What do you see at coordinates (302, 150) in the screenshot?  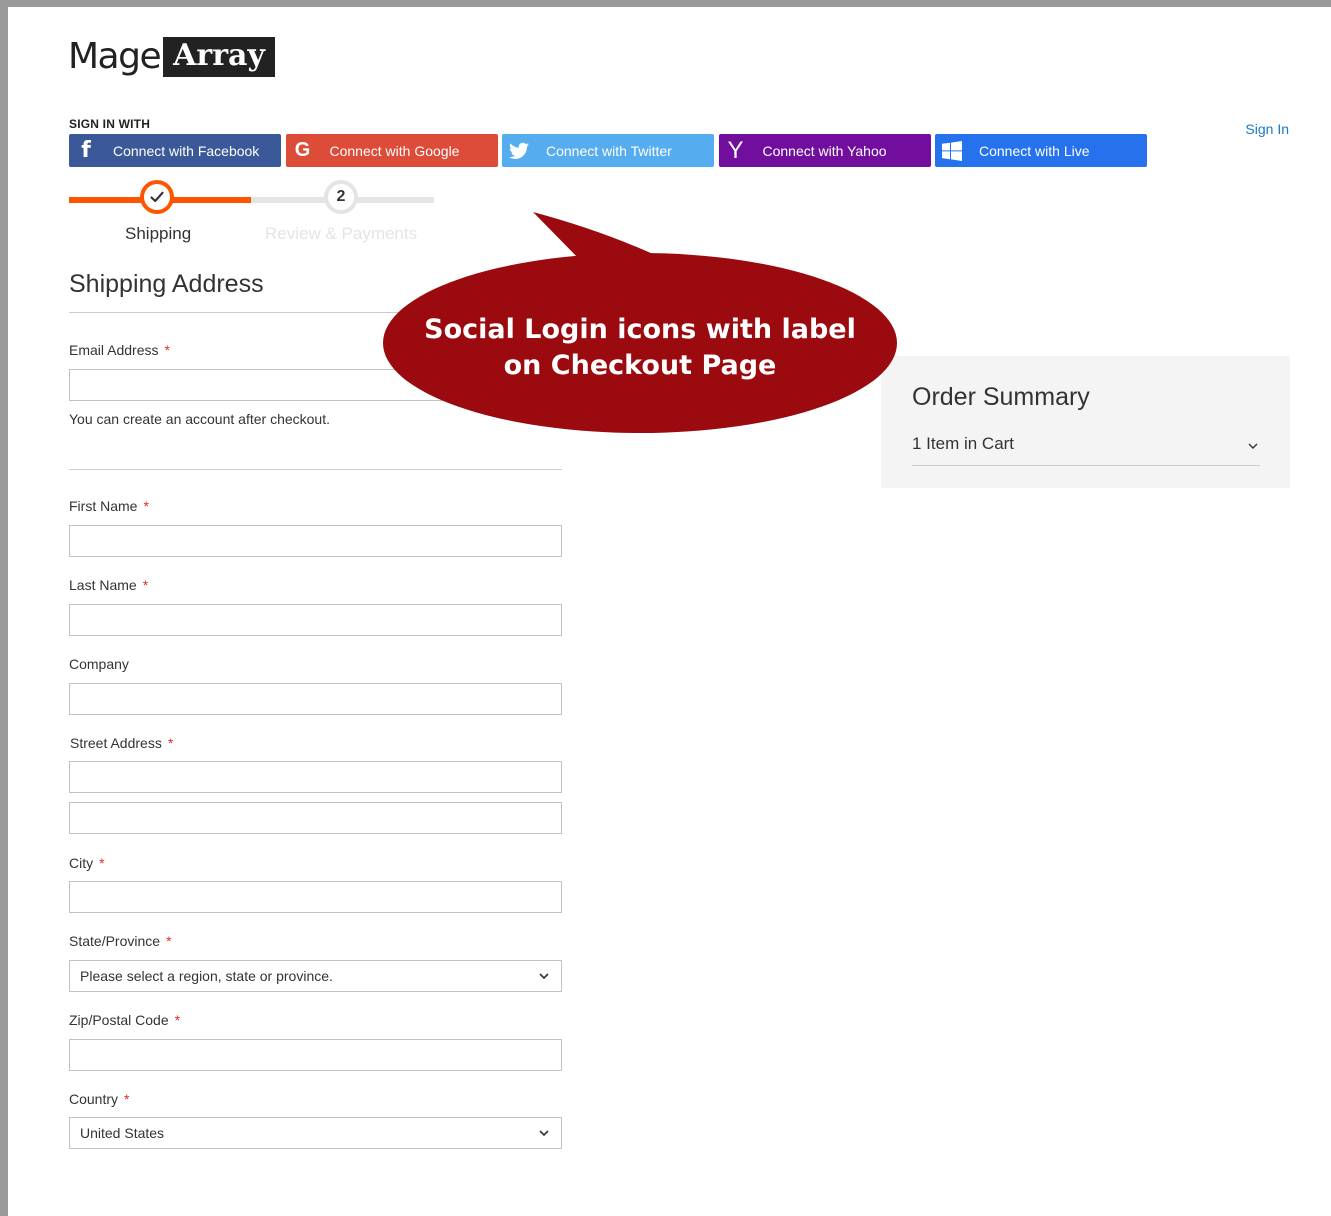 I see `google-icon: G` at bounding box center [302, 150].